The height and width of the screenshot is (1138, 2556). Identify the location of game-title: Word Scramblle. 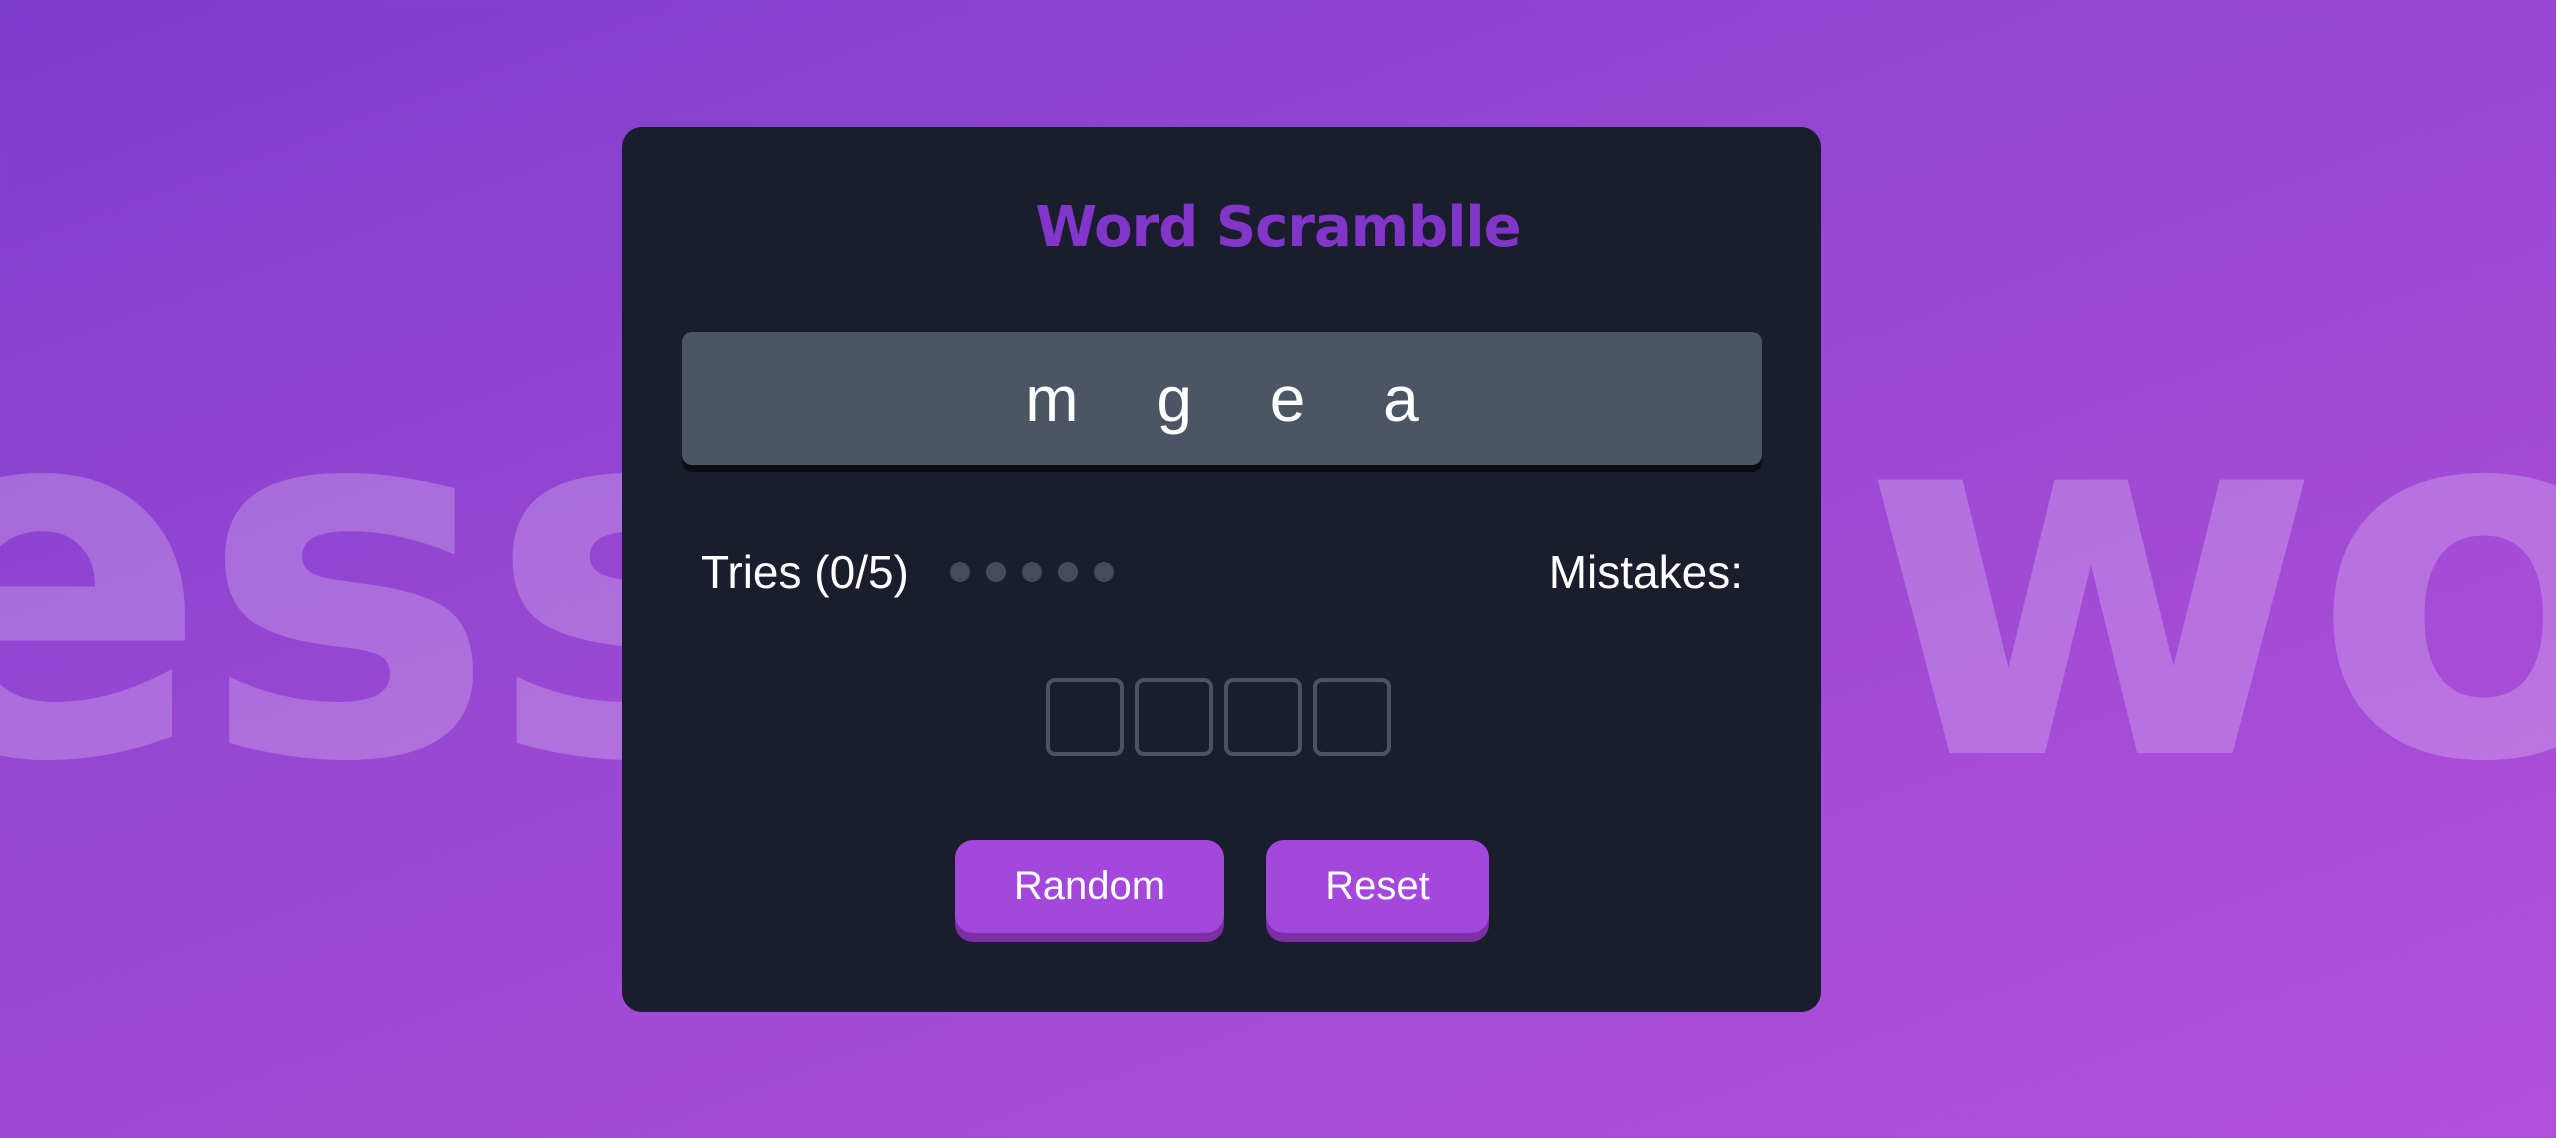
(1278, 227).